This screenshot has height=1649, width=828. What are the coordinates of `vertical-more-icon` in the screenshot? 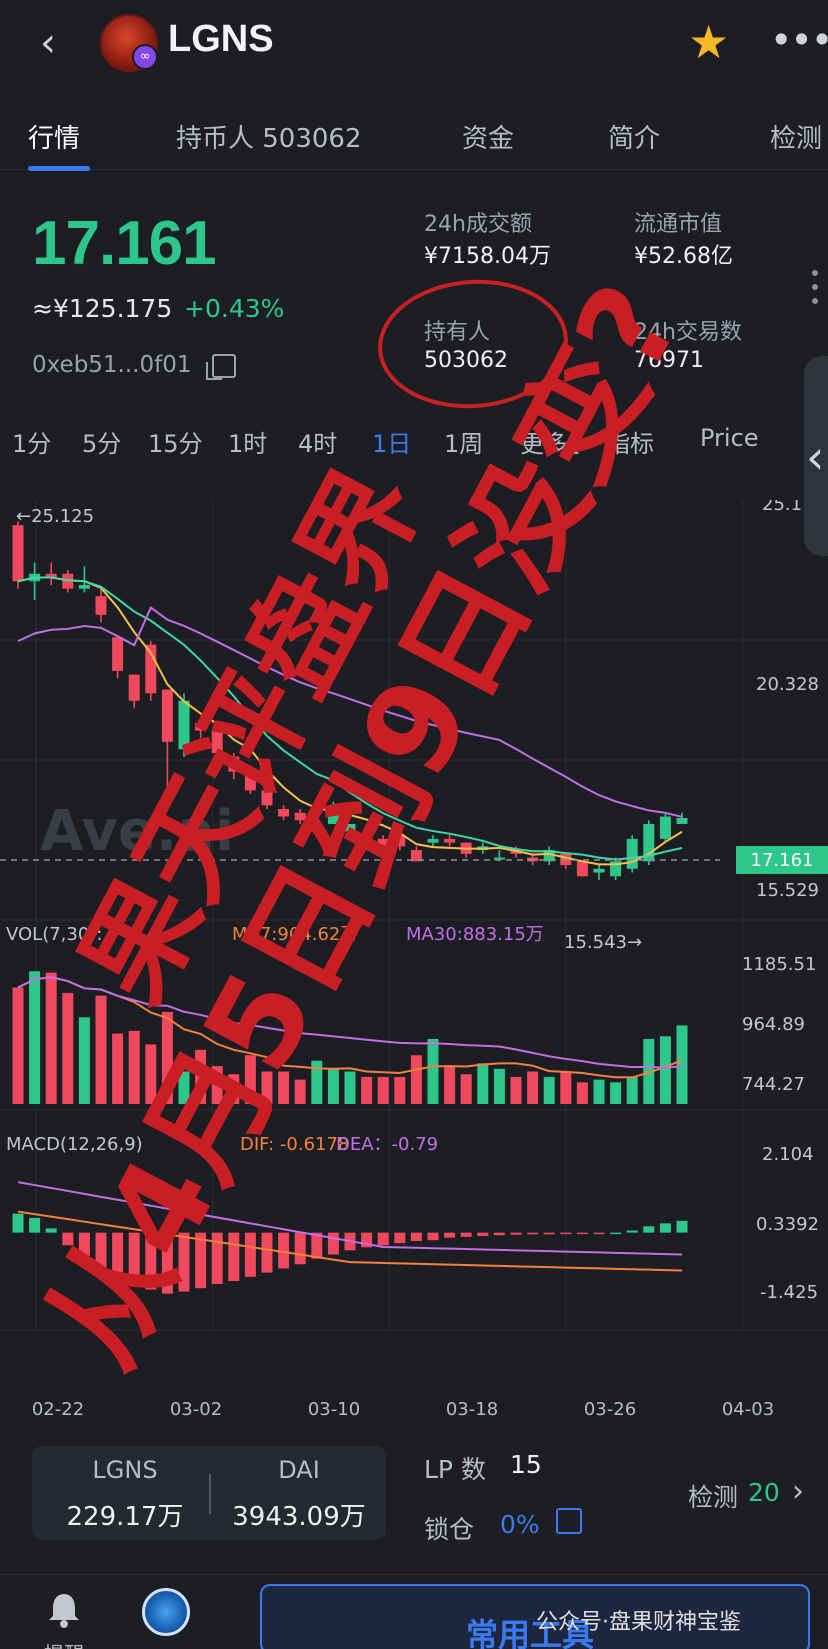 It's located at (816, 292).